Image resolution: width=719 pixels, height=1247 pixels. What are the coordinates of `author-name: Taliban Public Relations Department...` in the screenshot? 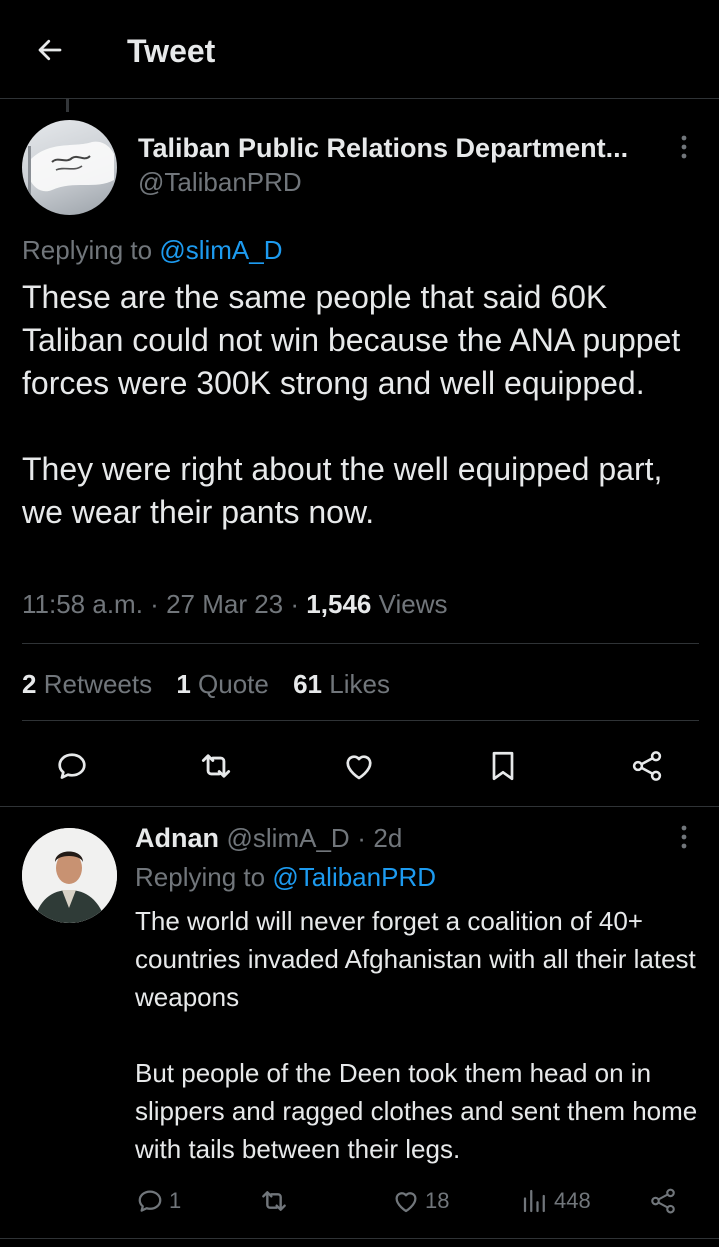 It's located at (383, 148).